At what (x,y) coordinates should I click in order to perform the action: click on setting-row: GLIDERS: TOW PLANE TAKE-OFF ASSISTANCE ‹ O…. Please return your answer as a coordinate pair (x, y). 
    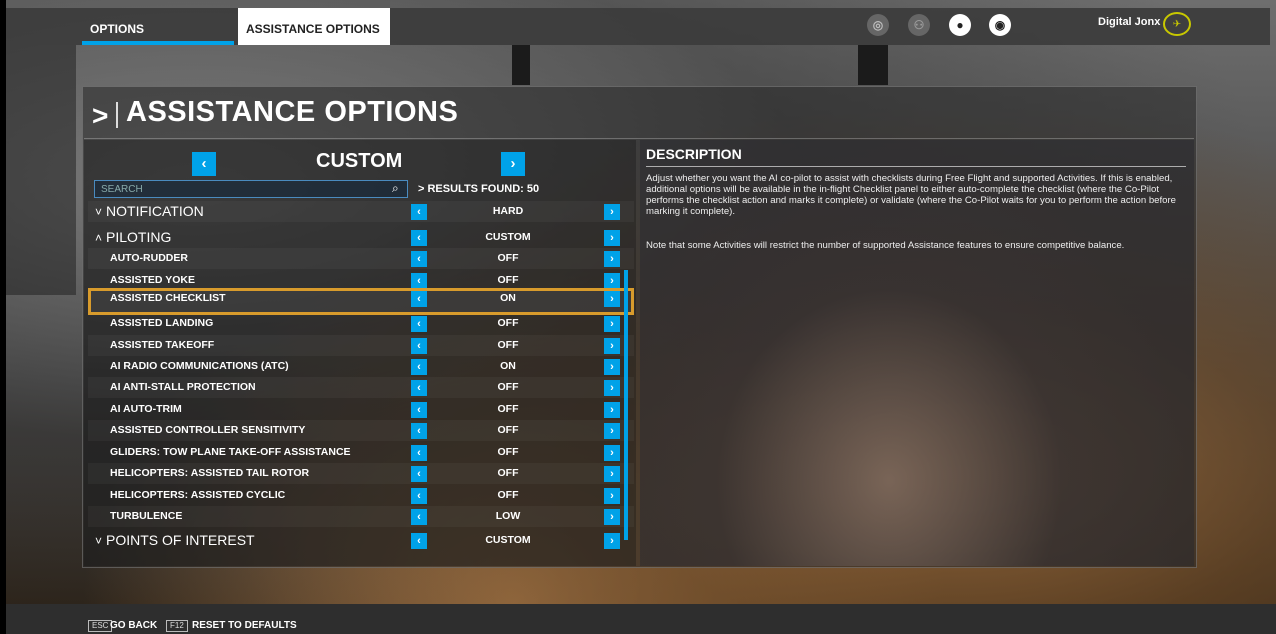
    Looking at the image, I should click on (361, 452).